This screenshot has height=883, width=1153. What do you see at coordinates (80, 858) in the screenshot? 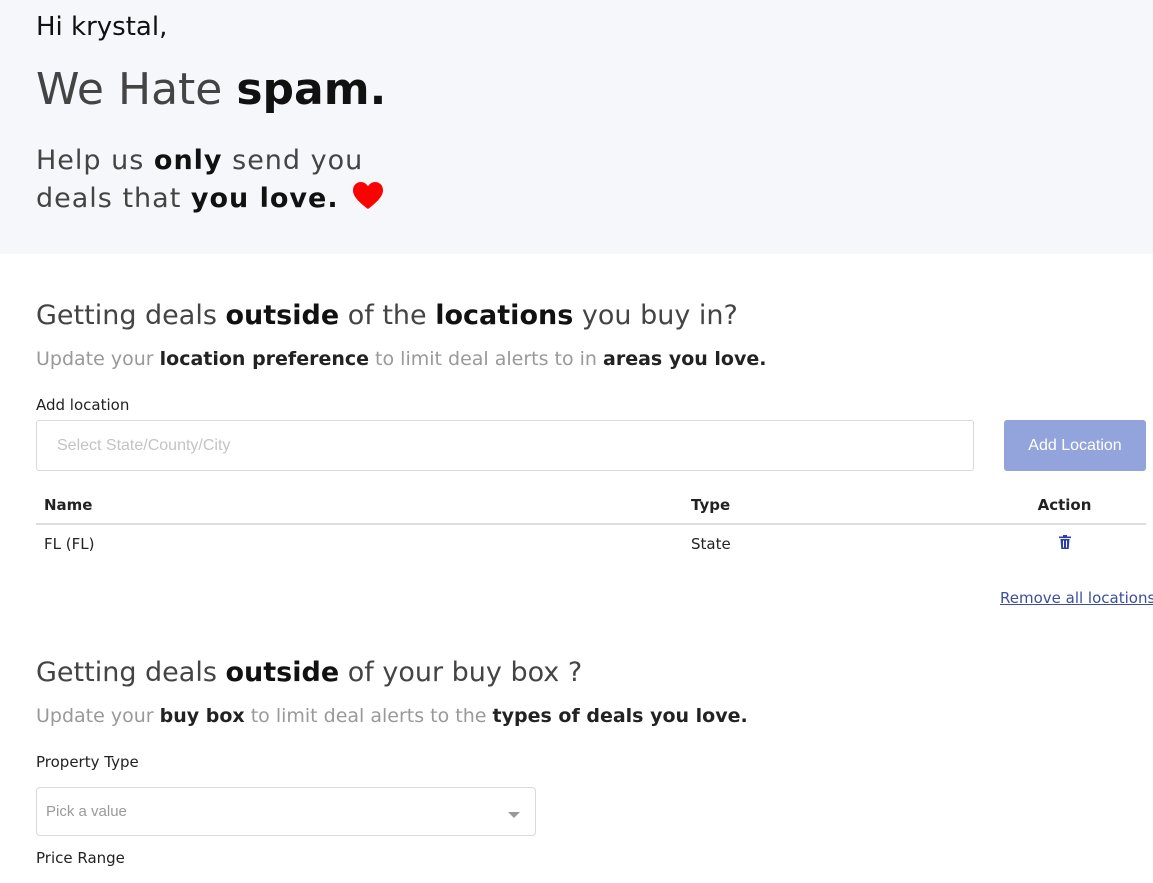
I see `price-range-label: Price Range` at bounding box center [80, 858].